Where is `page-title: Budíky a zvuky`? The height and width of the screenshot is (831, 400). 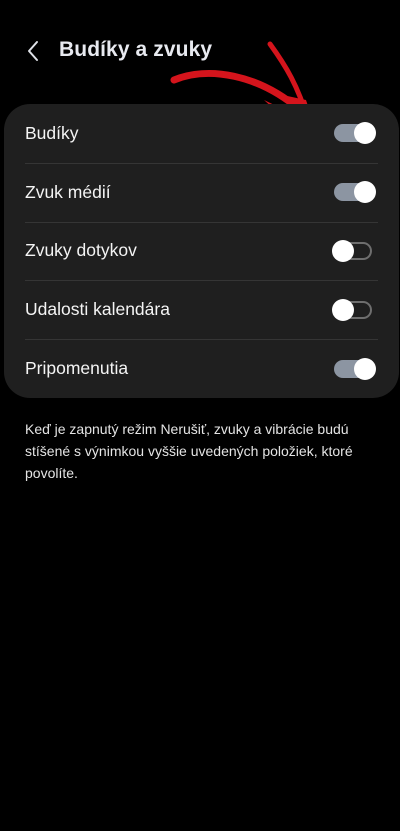 page-title: Budíky a zvuky is located at coordinates (136, 49).